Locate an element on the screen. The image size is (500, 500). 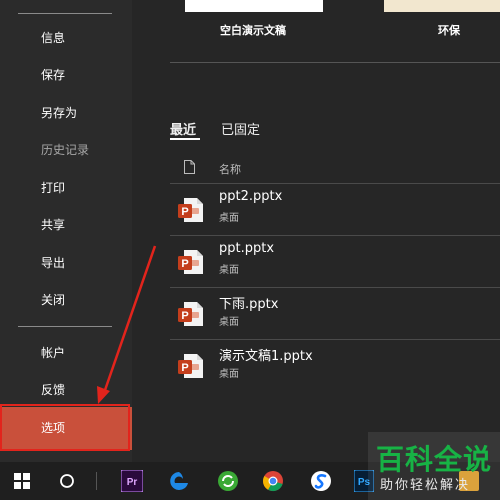
cortana-circle-icon is located at coordinates (67, 481).